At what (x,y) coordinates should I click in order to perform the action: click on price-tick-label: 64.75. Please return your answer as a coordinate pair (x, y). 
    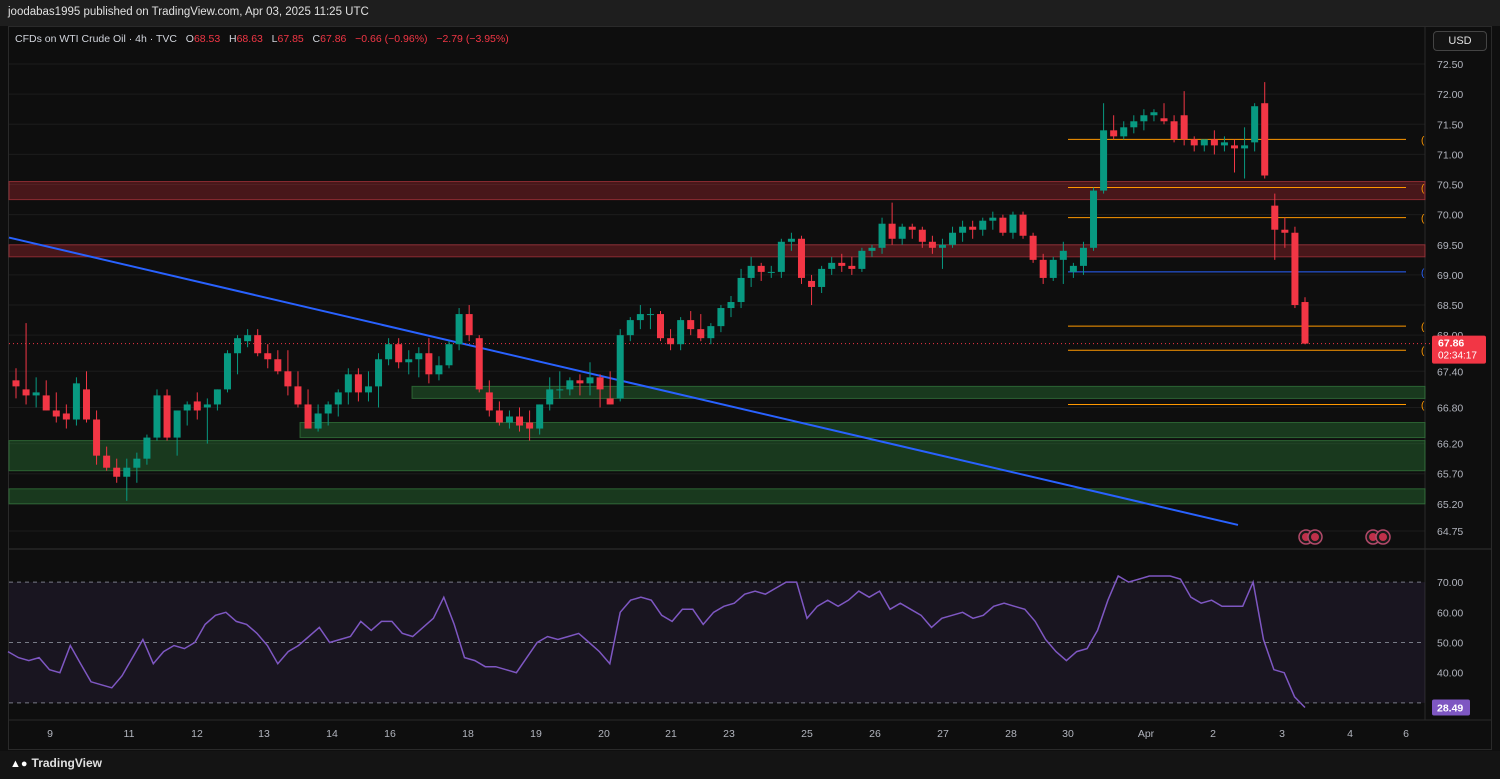
    Looking at the image, I should click on (1450, 532).